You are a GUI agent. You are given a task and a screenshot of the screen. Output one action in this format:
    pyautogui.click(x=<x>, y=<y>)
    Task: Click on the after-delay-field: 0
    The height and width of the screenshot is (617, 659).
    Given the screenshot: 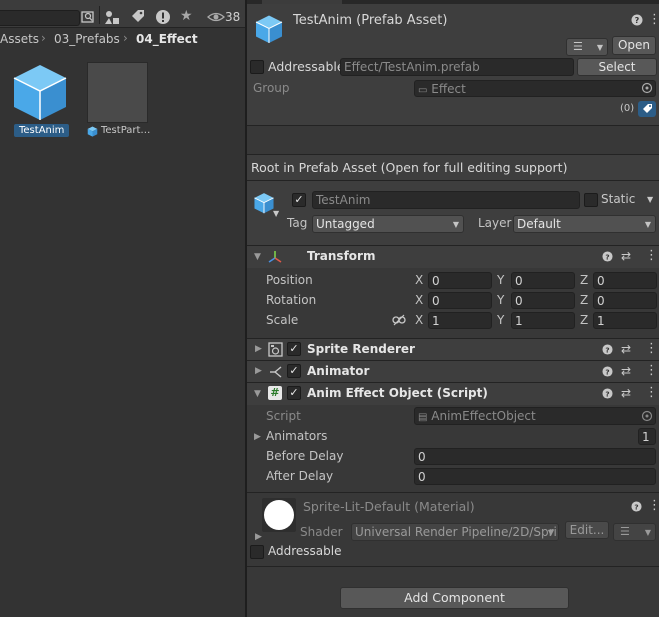 What is the action you would take?
    pyautogui.click(x=535, y=476)
    